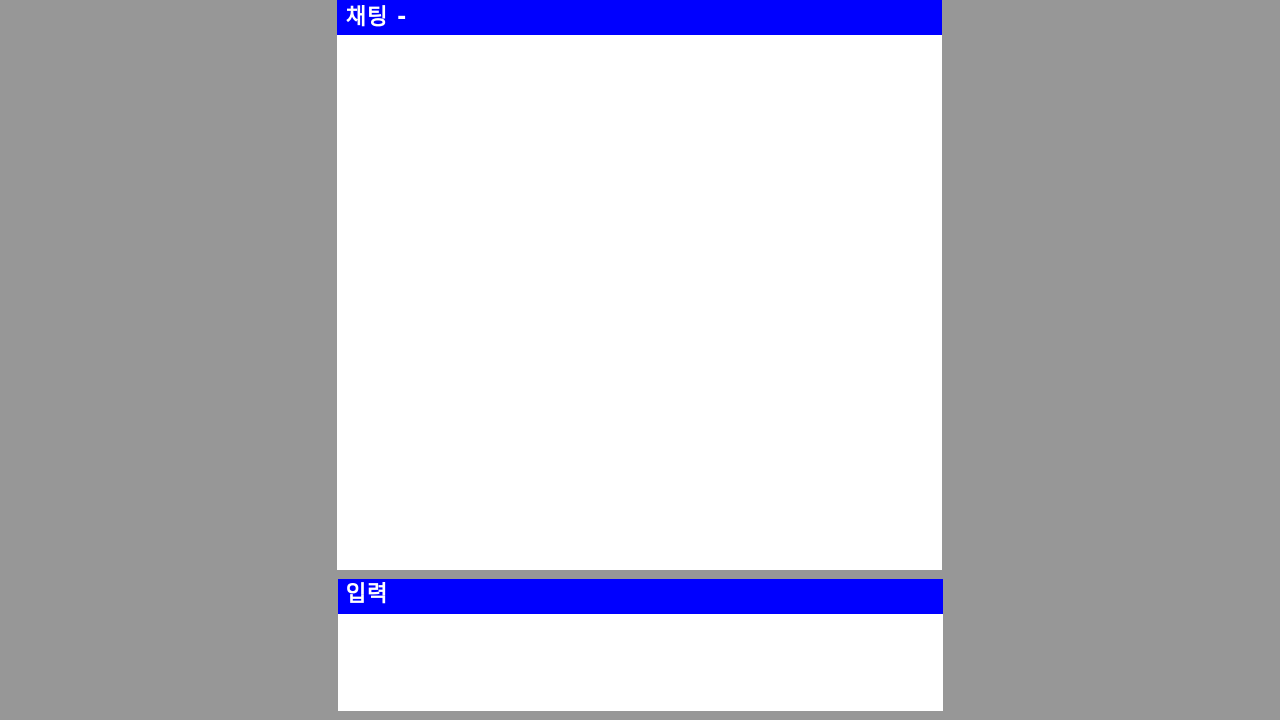 The width and height of the screenshot is (1280, 720). What do you see at coordinates (639, 17) in the screenshot?
I see `chat-panel-title: 채팅 -` at bounding box center [639, 17].